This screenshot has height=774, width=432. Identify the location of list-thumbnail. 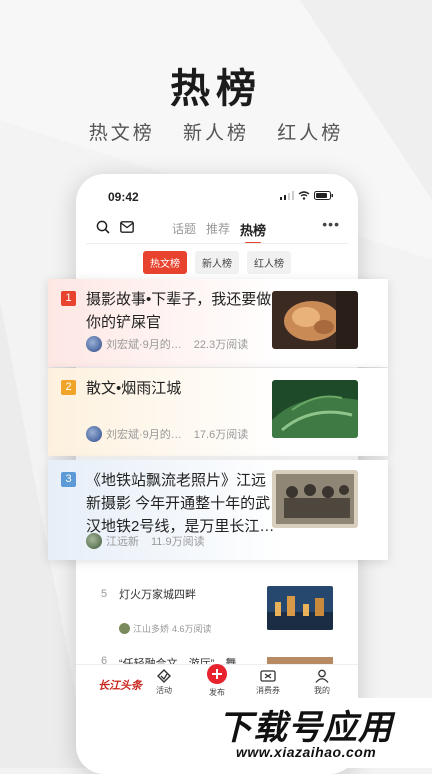
(300, 608).